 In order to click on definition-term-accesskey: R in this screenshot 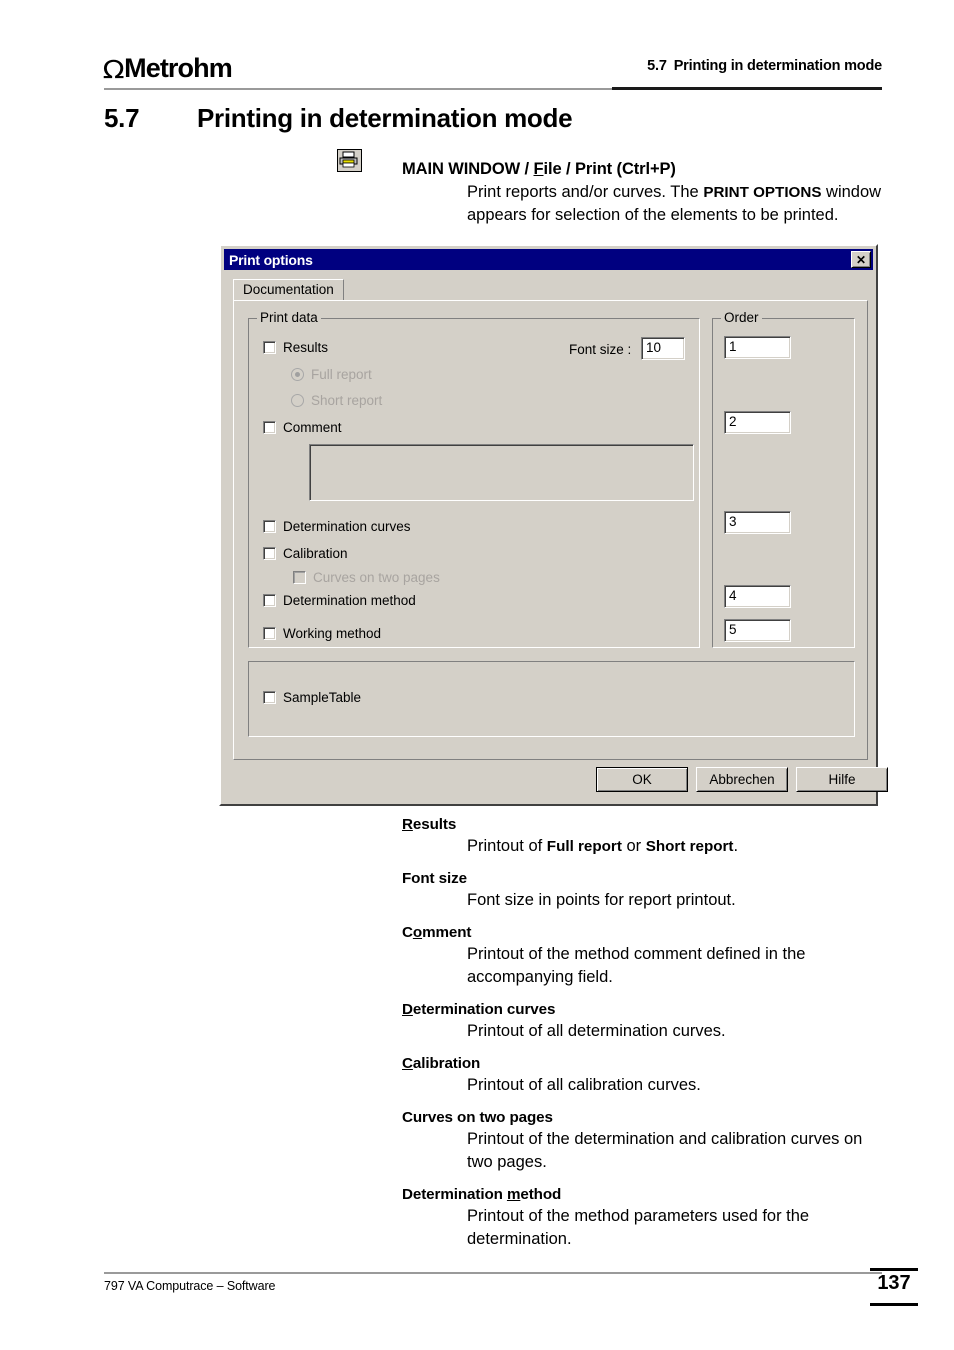, I will do `click(407, 824)`.